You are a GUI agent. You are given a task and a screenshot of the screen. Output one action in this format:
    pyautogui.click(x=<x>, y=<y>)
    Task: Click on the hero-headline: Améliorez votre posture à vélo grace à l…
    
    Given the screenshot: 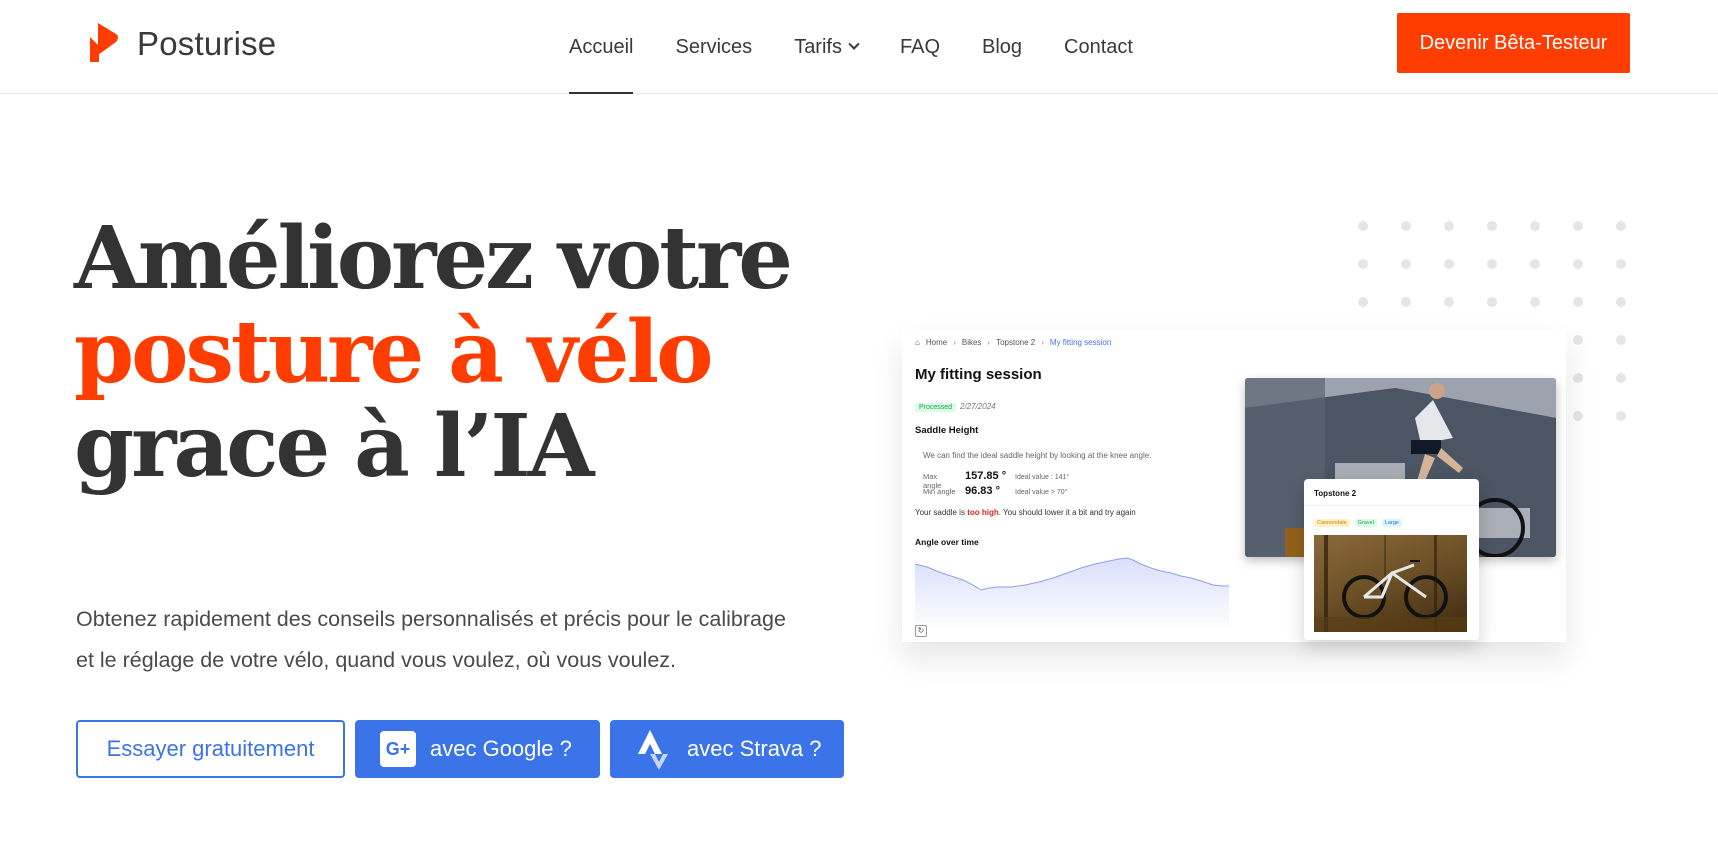 What is the action you would take?
    pyautogui.click(x=433, y=352)
    